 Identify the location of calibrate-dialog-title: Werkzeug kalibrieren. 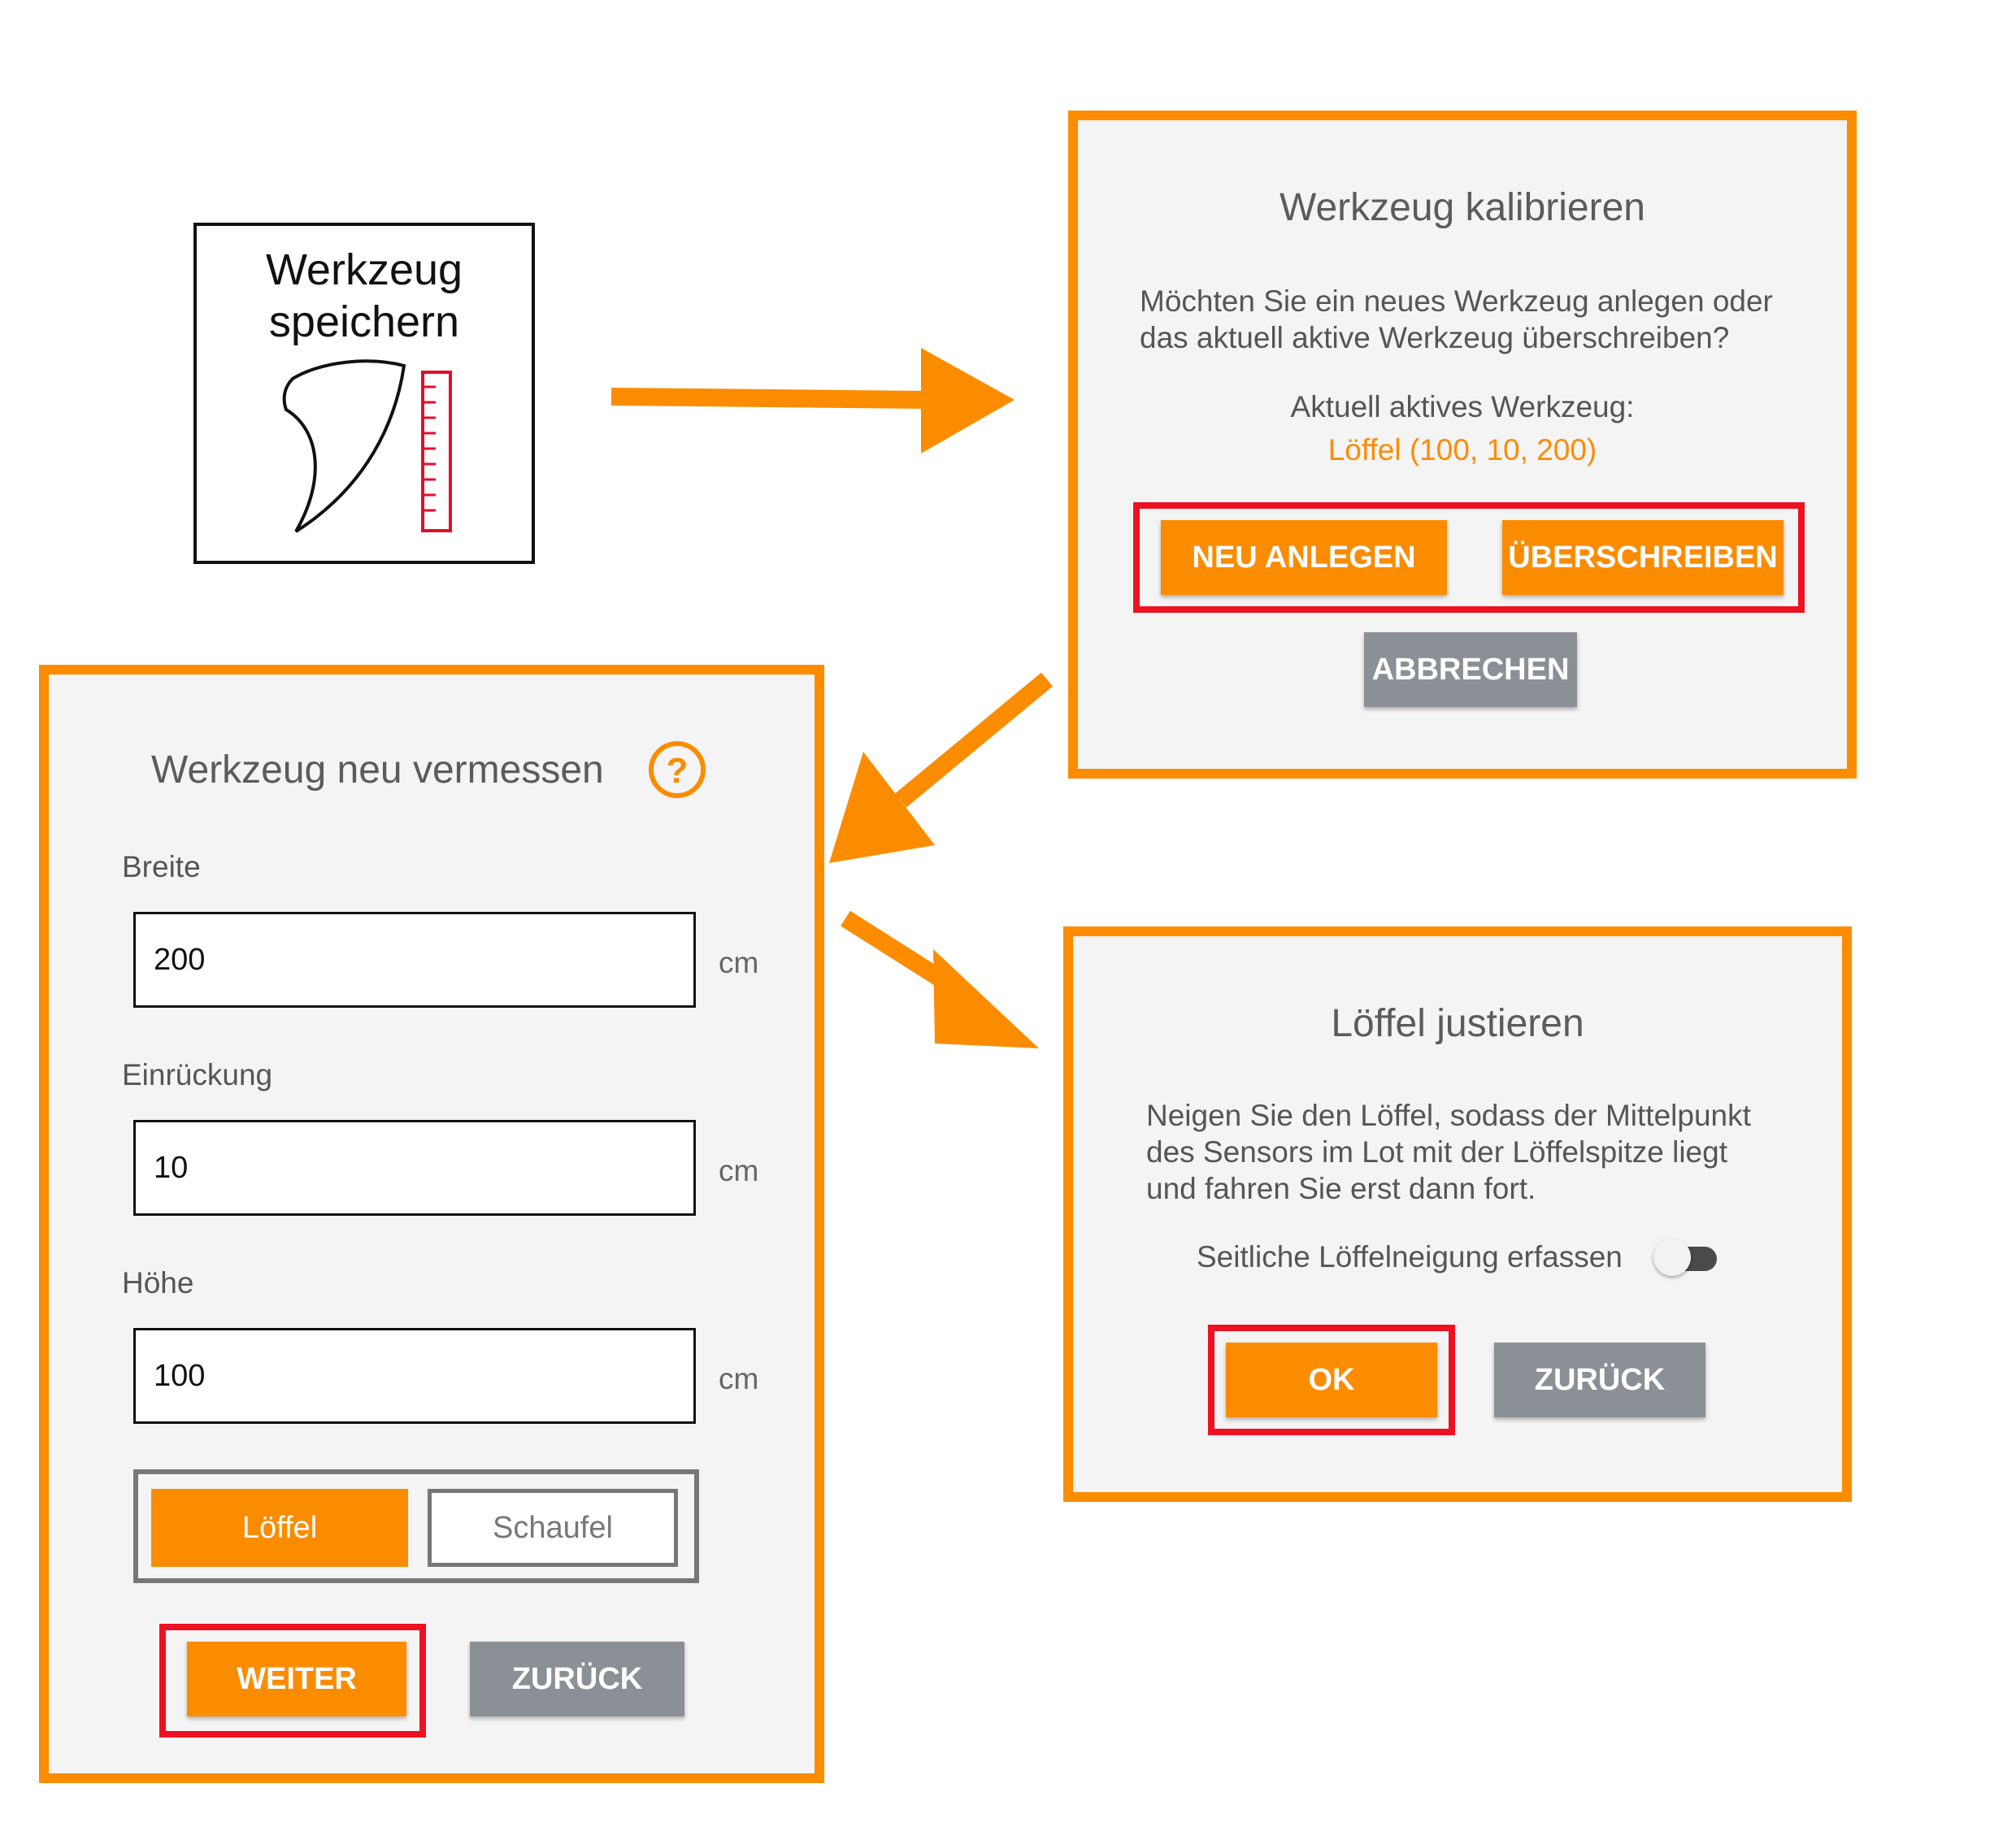
(1462, 207).